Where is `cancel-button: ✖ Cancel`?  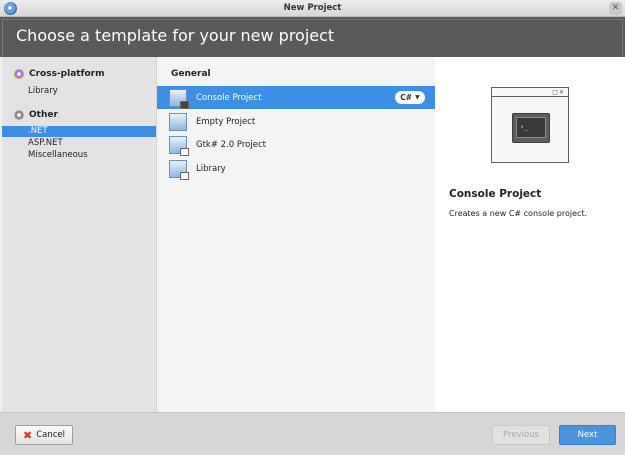
cancel-button: ✖ Cancel is located at coordinates (44, 435).